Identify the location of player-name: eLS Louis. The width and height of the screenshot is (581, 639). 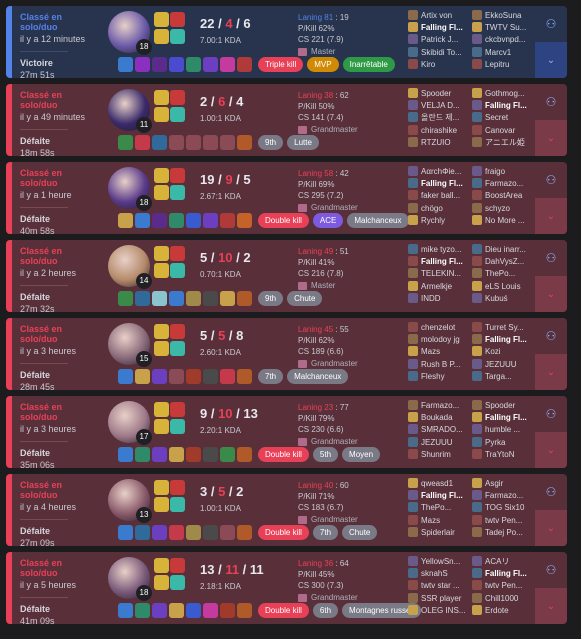
(503, 286).